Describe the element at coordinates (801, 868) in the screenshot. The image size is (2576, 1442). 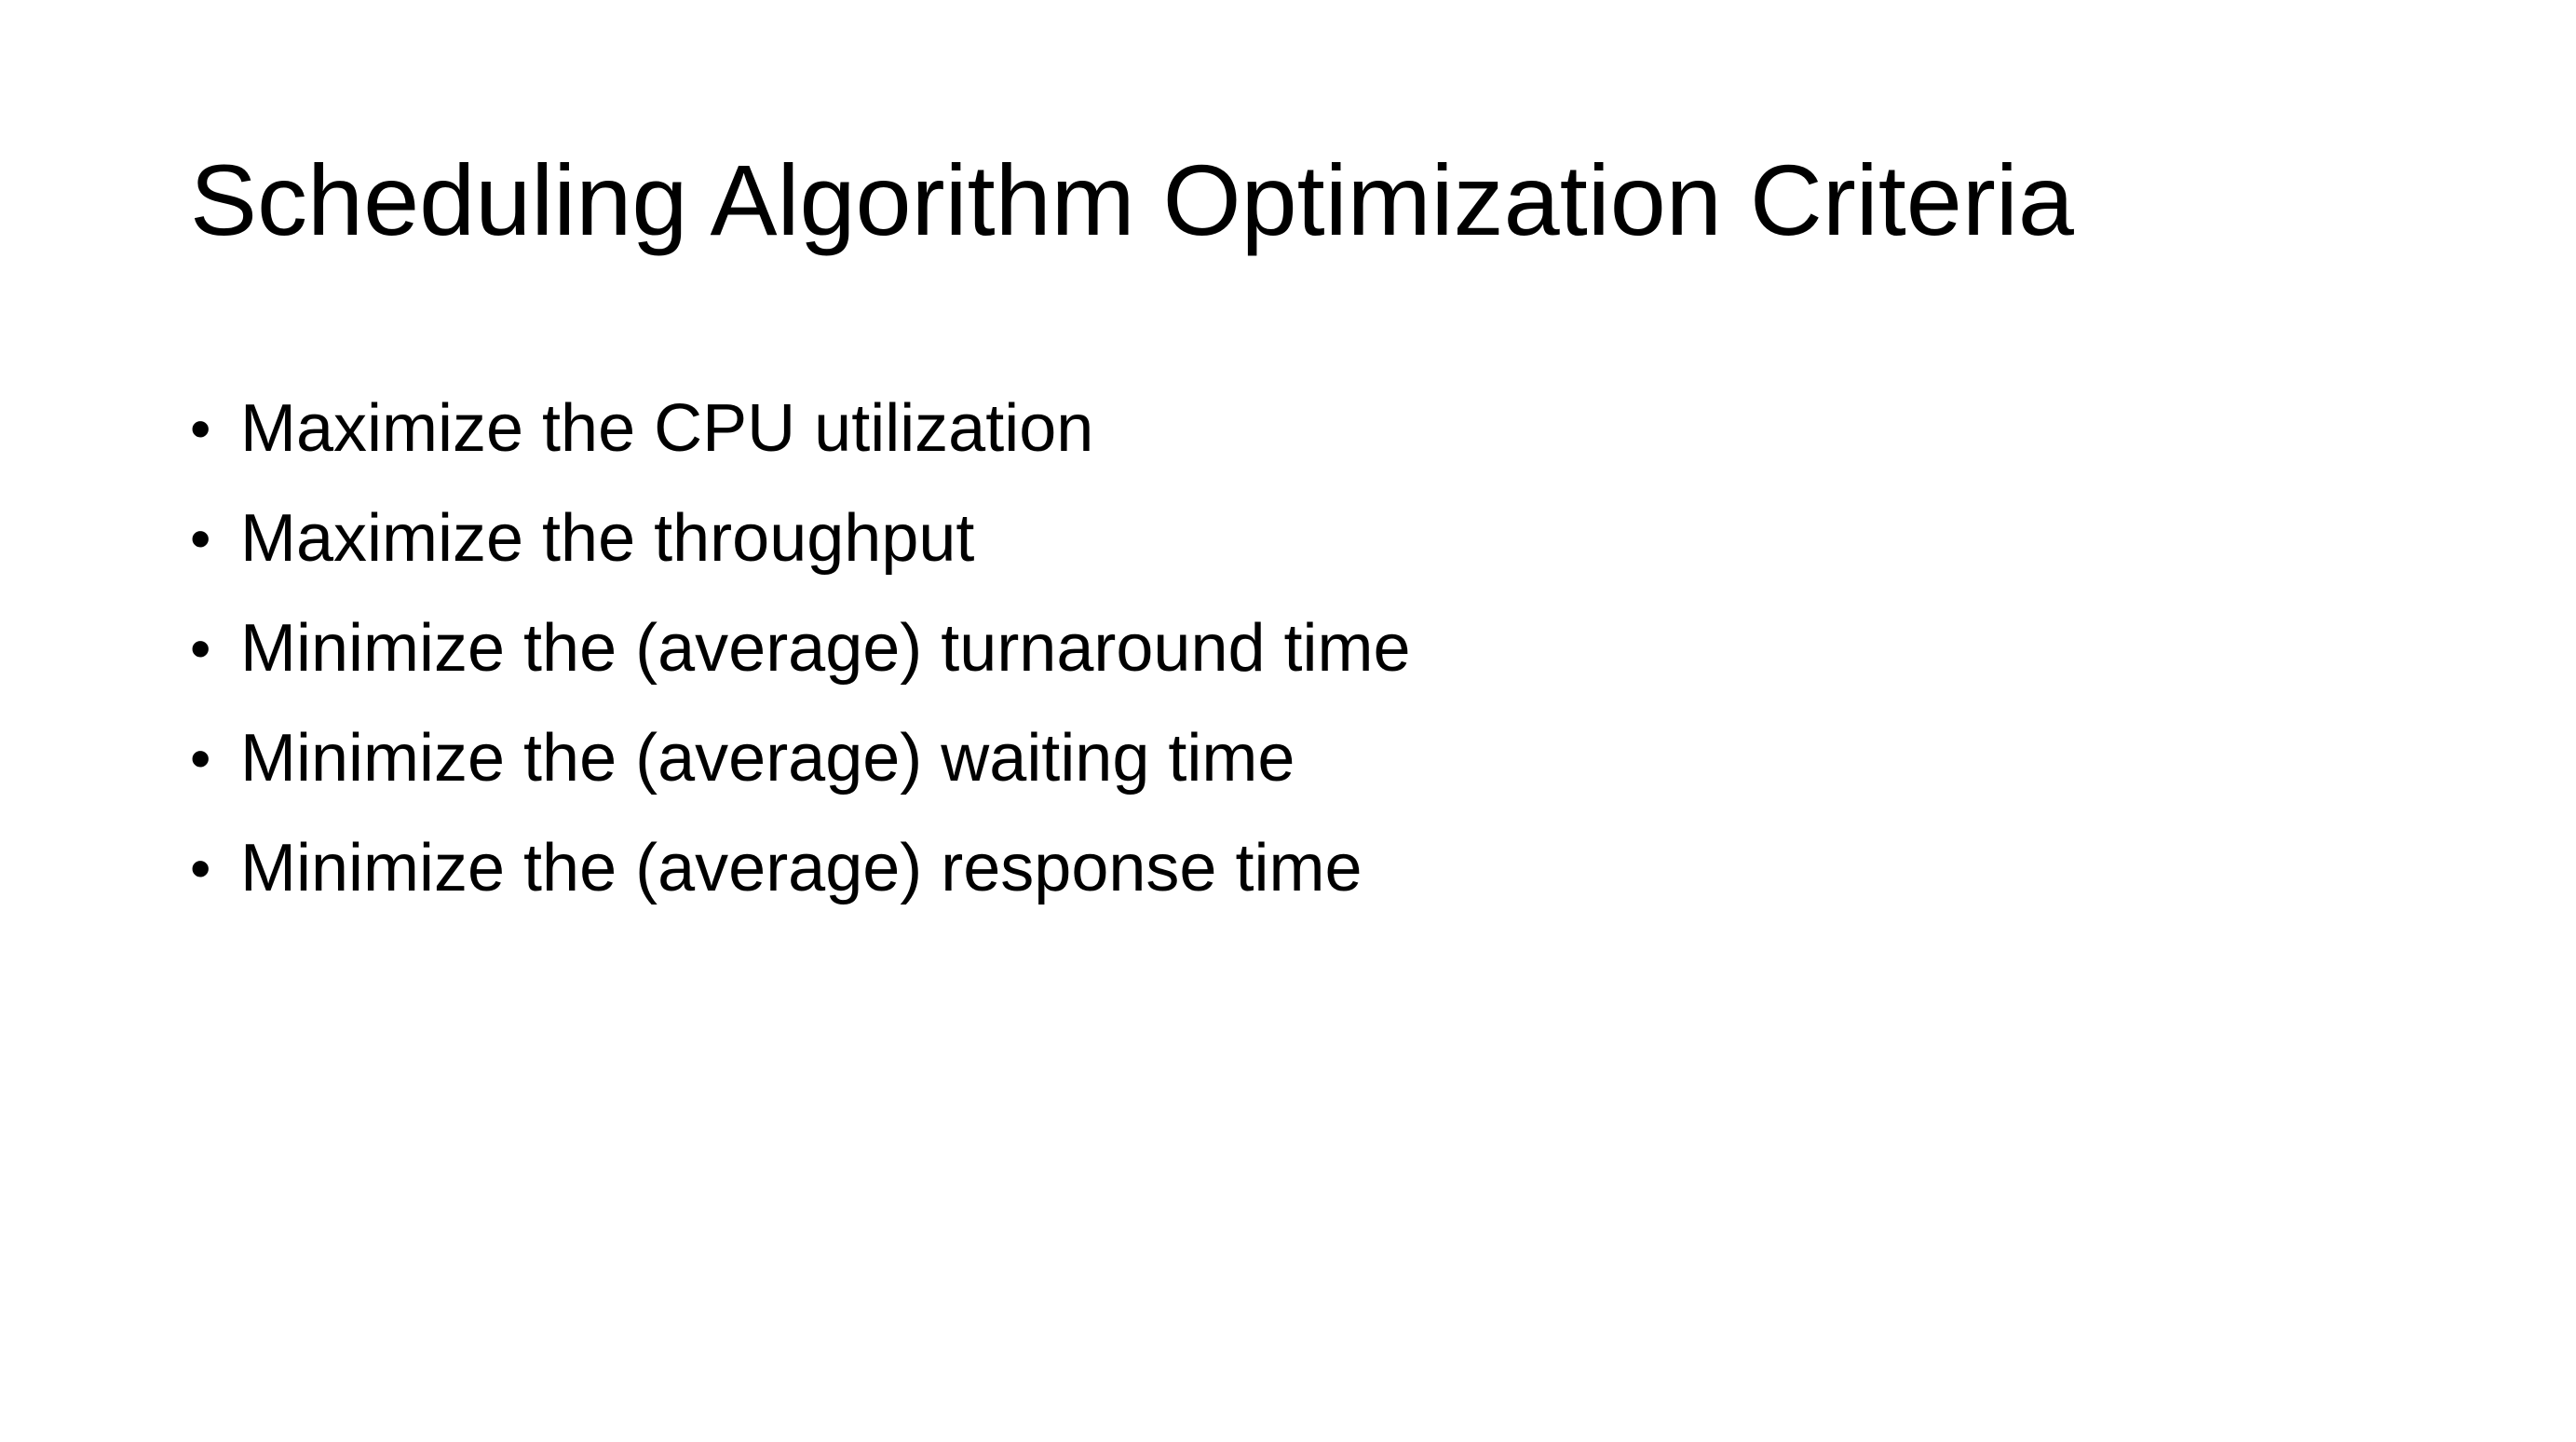
I see `bullet-text: Minimize the (average) response time` at that location.